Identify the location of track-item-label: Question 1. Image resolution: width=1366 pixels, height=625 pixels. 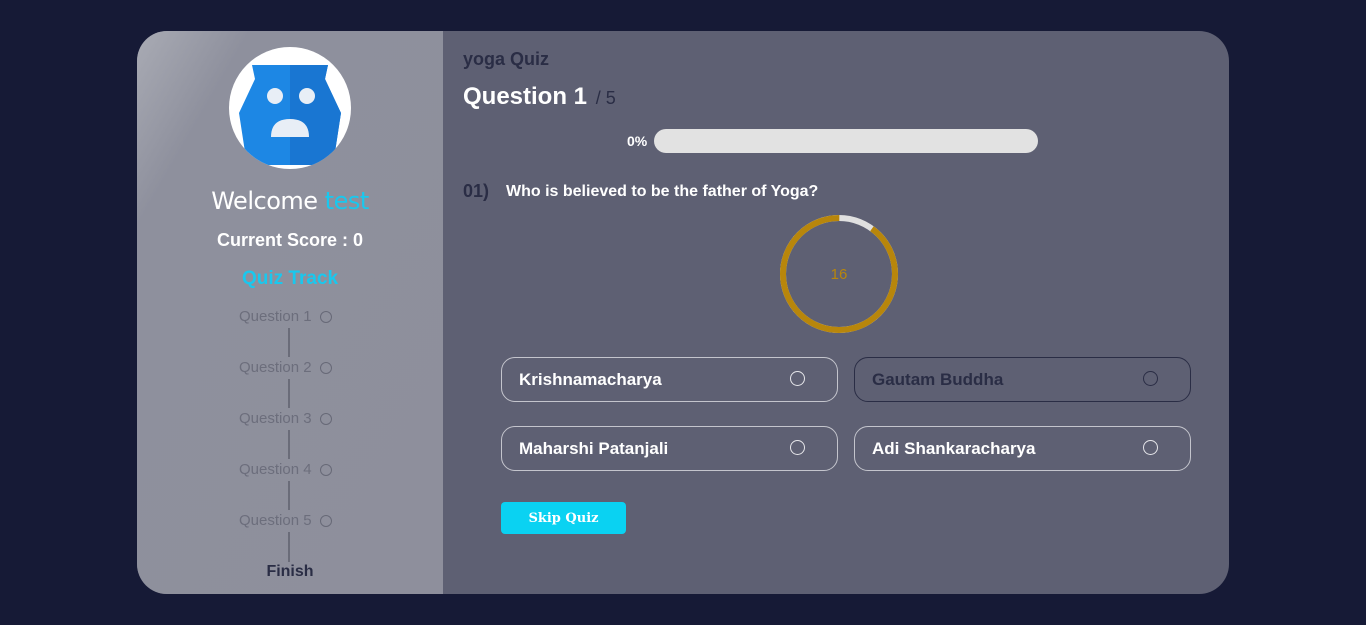
(275, 316).